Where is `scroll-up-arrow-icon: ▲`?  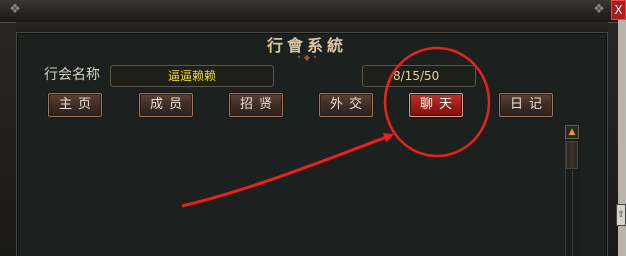
scroll-up-arrow-icon: ▲ is located at coordinates (572, 132).